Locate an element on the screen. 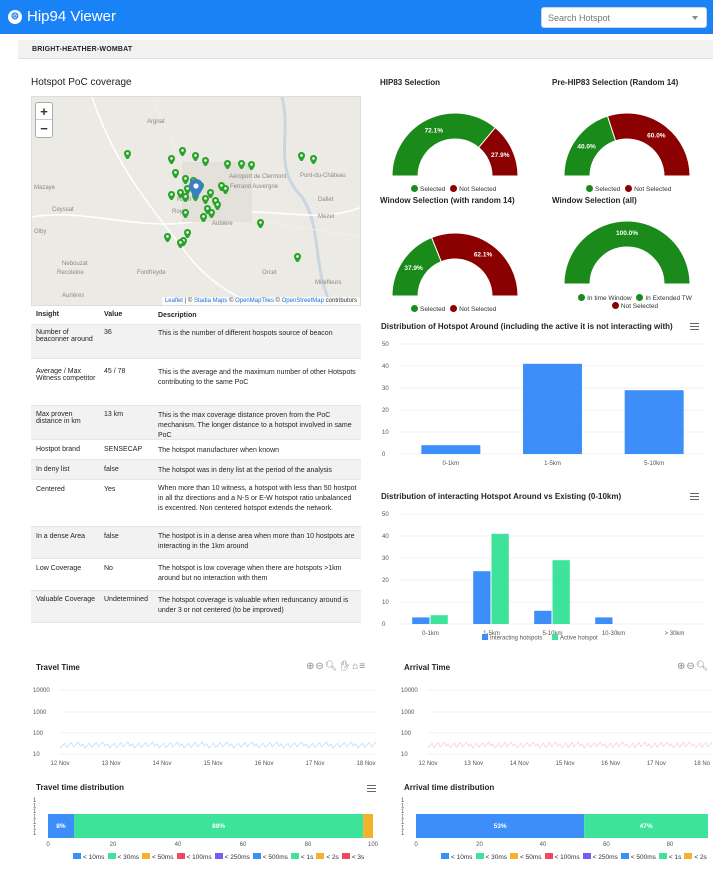 This screenshot has height=883, width=713. row-value: 45 / 78 is located at coordinates (115, 371).